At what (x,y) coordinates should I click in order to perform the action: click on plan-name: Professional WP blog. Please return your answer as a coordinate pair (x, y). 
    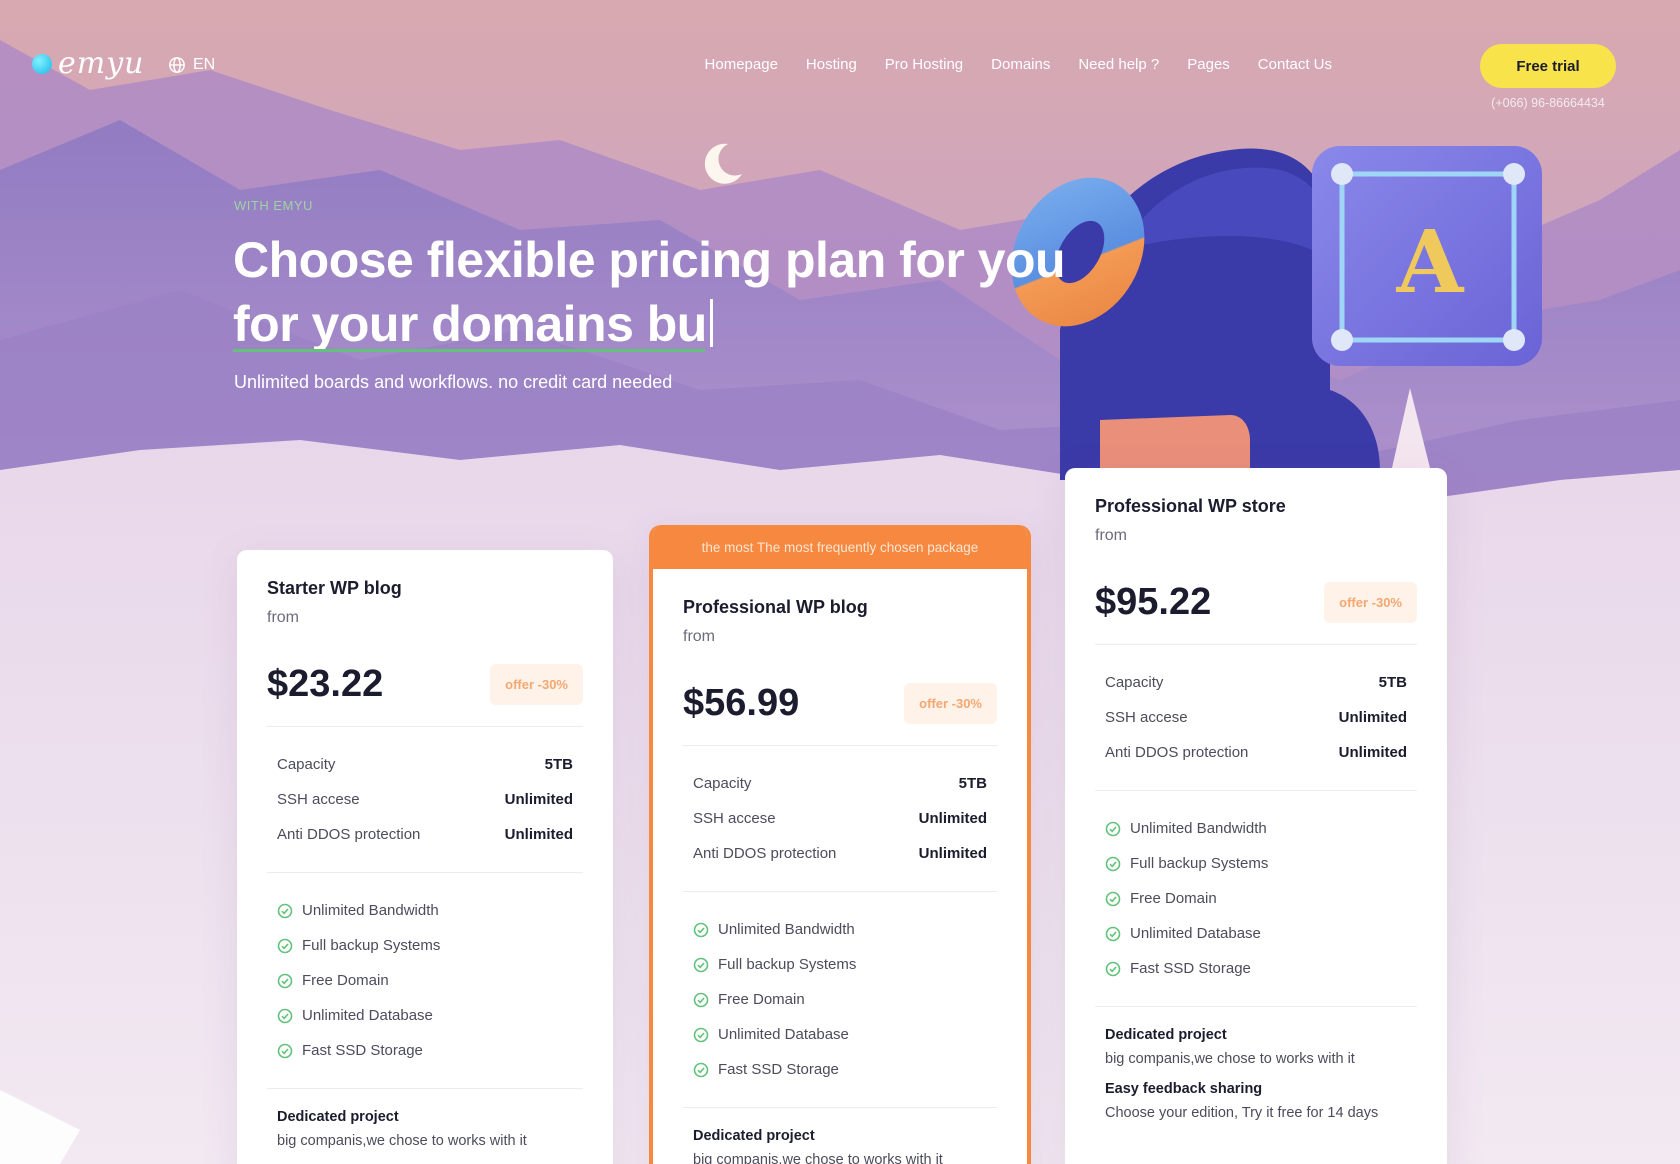
    Looking at the image, I should click on (775, 607).